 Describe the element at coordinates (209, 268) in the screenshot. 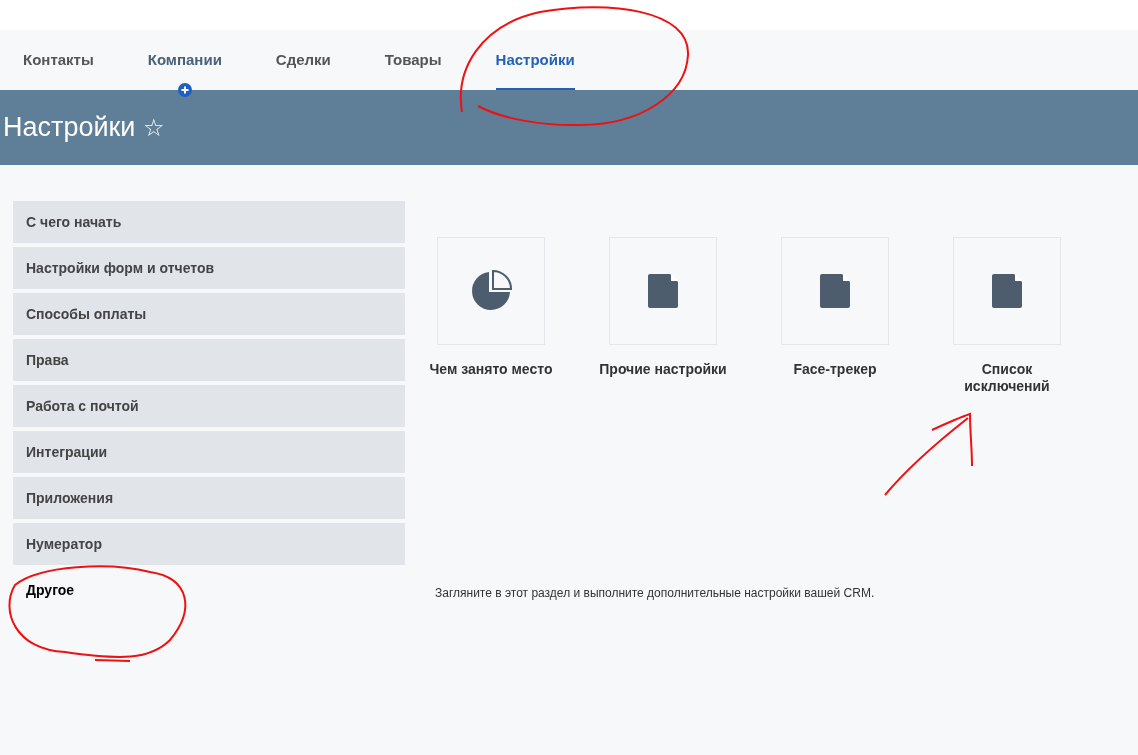

I see `sidebar-item: Настройки форм и отчетов` at that location.